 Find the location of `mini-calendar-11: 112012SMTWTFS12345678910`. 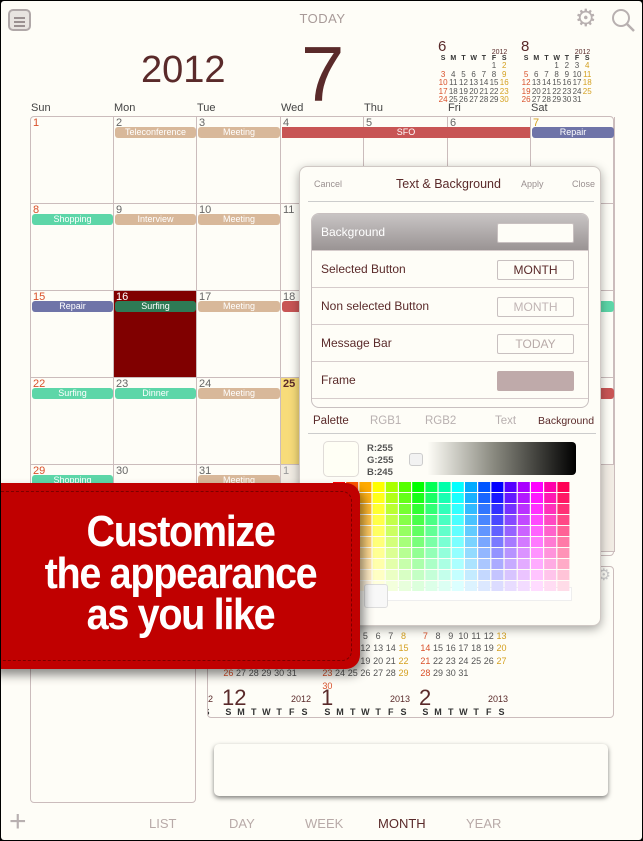

mini-calendar-11: 112012SMTWTFS12345678910 is located at coordinates (210, 702).